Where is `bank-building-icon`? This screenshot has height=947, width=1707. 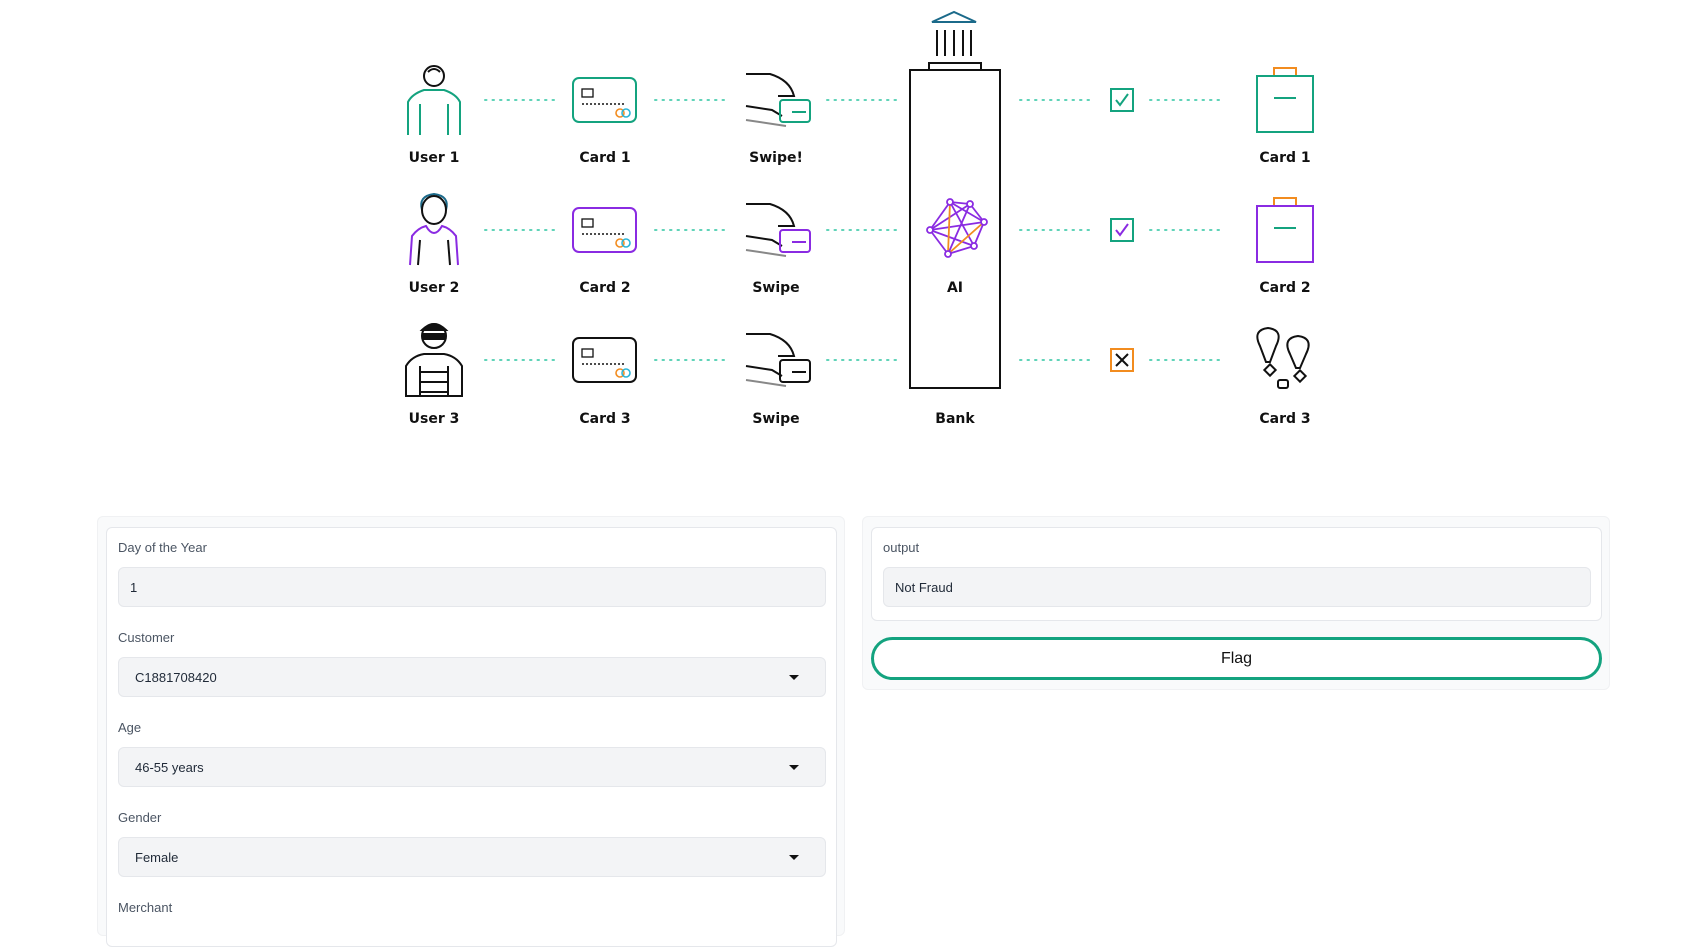 bank-building-icon is located at coordinates (955, 199).